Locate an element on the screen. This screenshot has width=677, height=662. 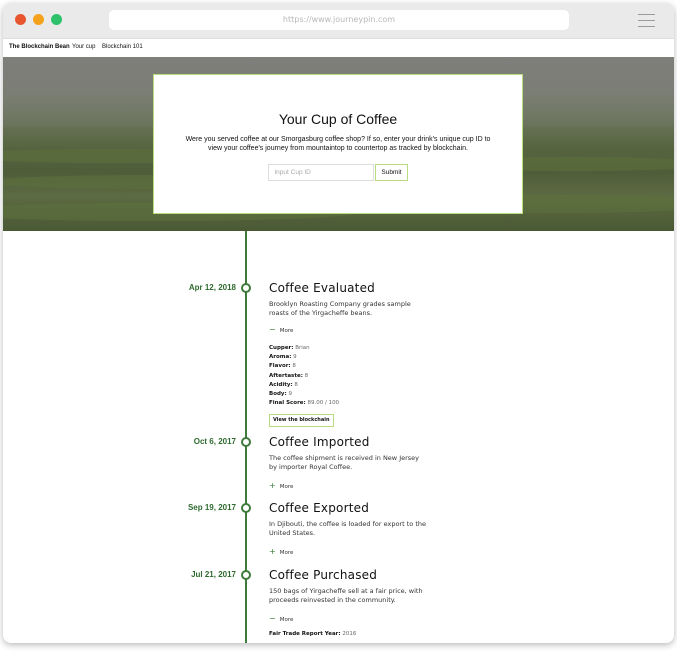
detail-value: 89.00 / 100 is located at coordinates (323, 403).